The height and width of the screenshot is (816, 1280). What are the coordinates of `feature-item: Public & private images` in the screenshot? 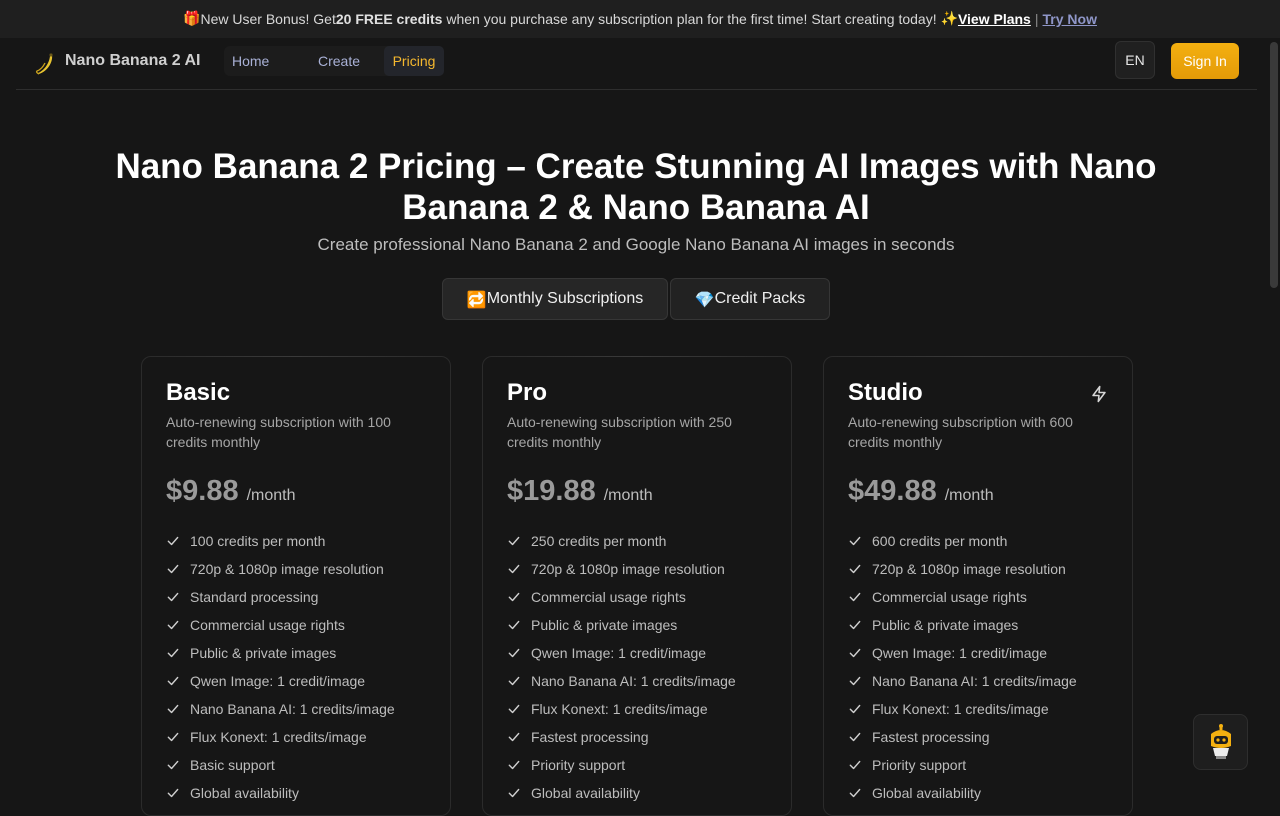 It's located at (621, 625).